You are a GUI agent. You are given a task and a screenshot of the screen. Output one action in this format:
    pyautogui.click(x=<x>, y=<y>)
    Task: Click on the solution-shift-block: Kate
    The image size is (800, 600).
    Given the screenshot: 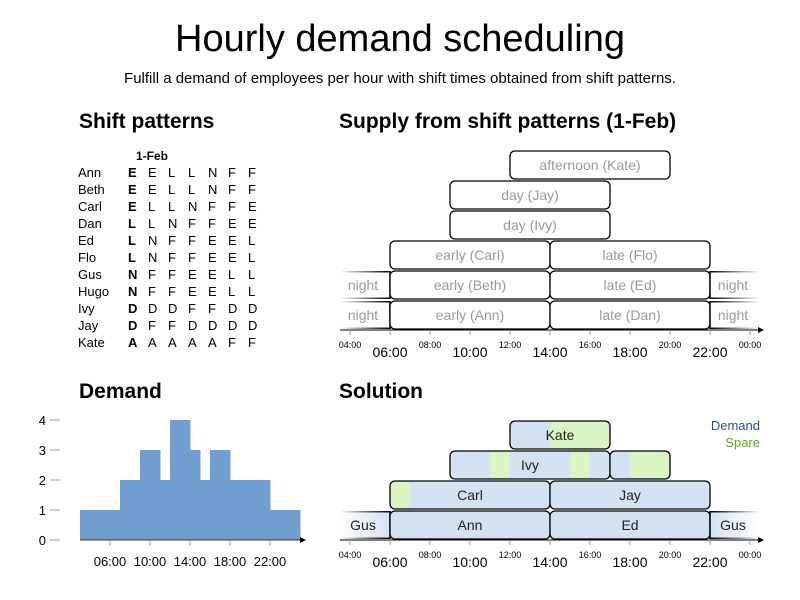 What is the action you would take?
    pyautogui.click(x=560, y=435)
    